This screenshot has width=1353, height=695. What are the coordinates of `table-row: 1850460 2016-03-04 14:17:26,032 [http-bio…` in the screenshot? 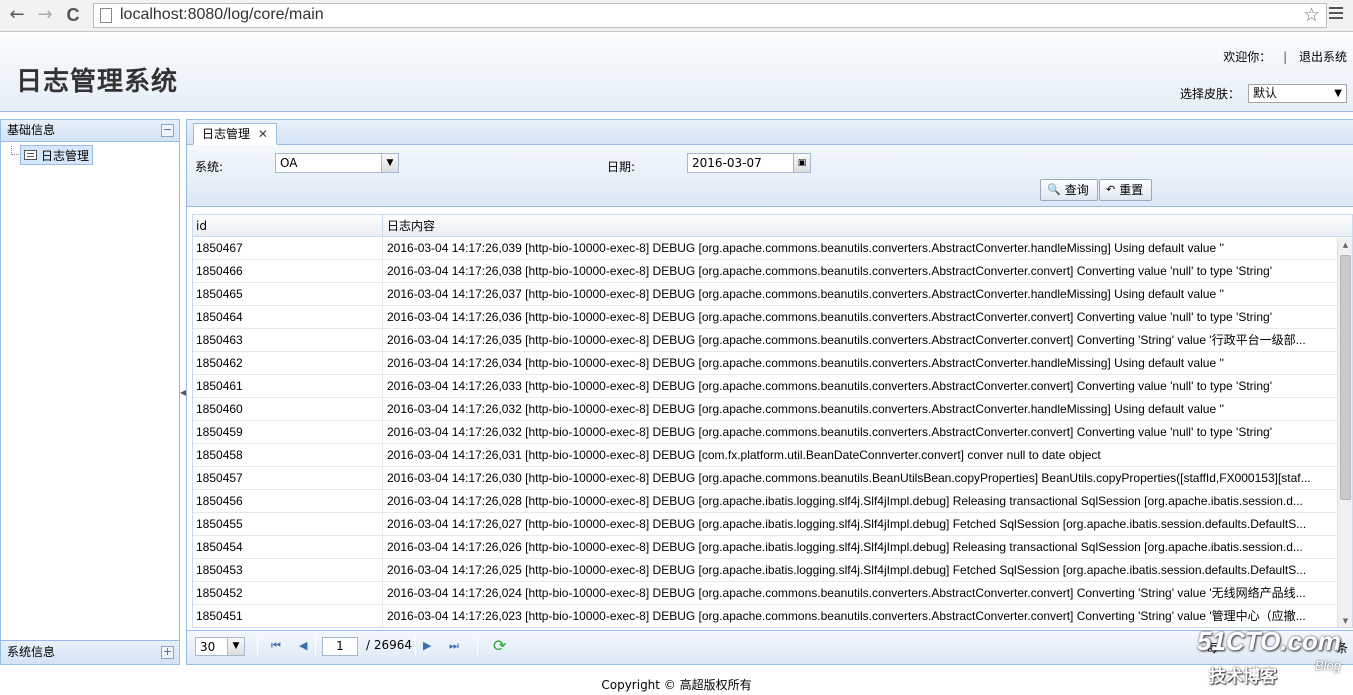 It's located at (772, 409).